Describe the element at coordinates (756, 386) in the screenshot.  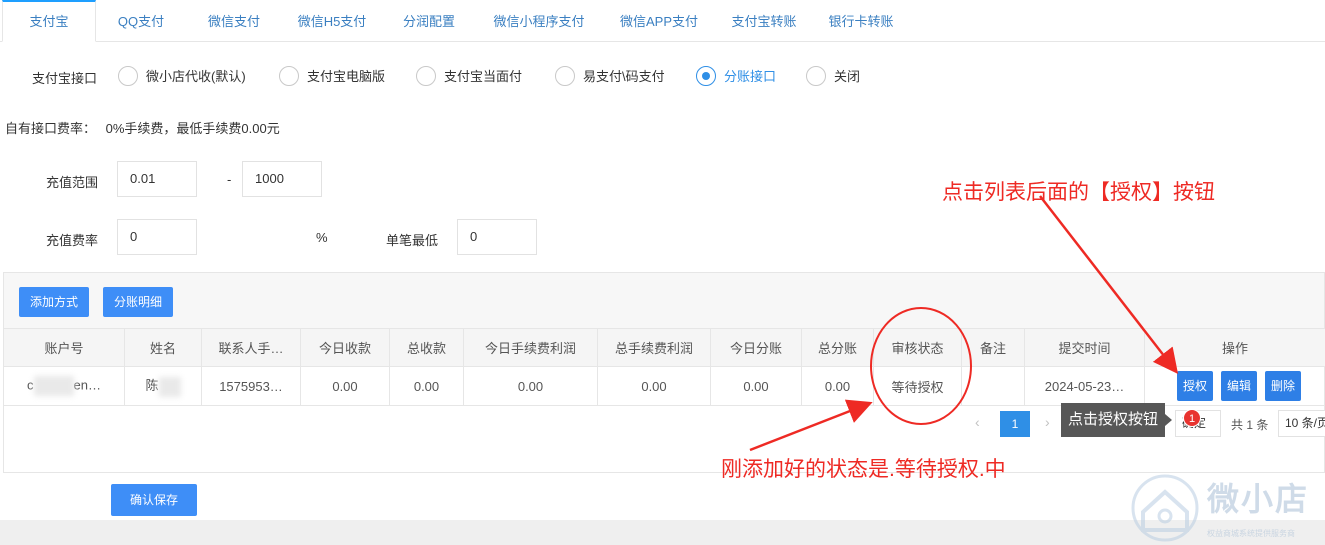
I see `cell-today-split: 0.00` at that location.